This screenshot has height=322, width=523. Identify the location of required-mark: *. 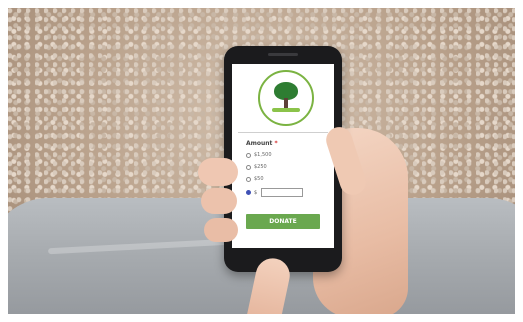
(276, 143).